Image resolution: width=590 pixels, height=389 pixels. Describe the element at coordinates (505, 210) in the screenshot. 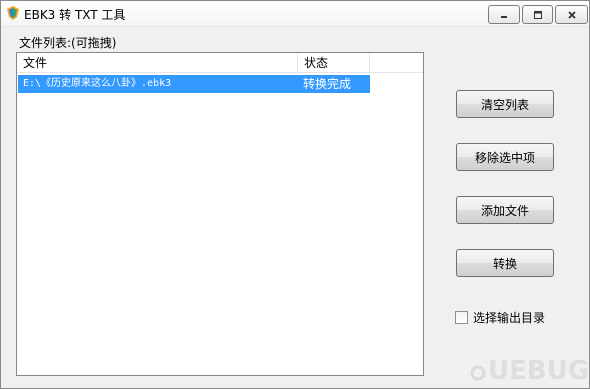

I see `add-file-button: 添加文件` at that location.